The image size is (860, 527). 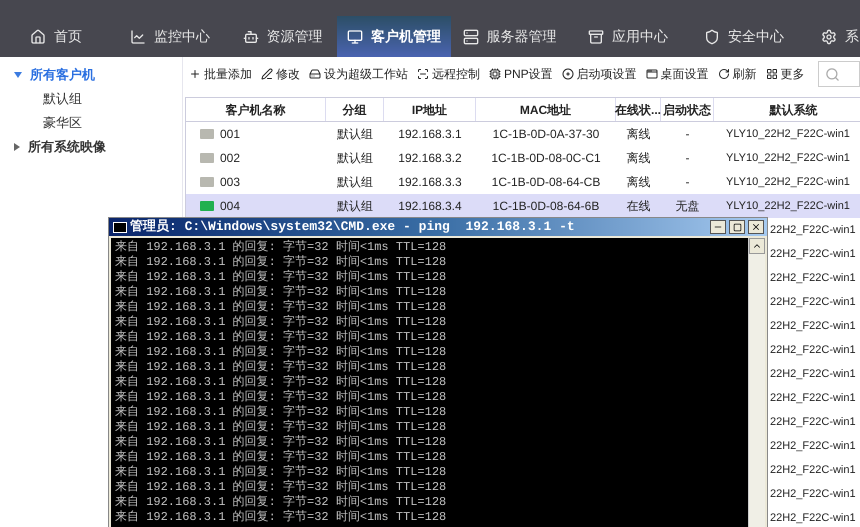 I want to click on maximize-icon, so click(x=737, y=227).